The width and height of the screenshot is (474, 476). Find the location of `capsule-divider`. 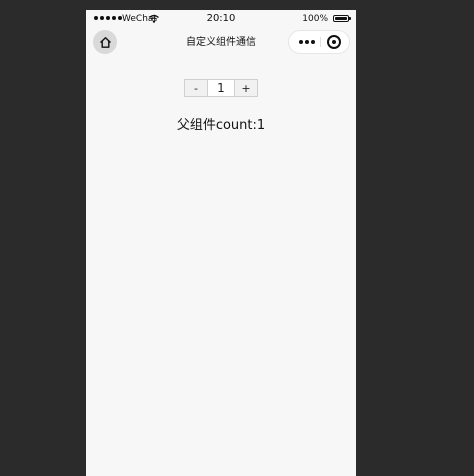

capsule-divider is located at coordinates (320, 42).